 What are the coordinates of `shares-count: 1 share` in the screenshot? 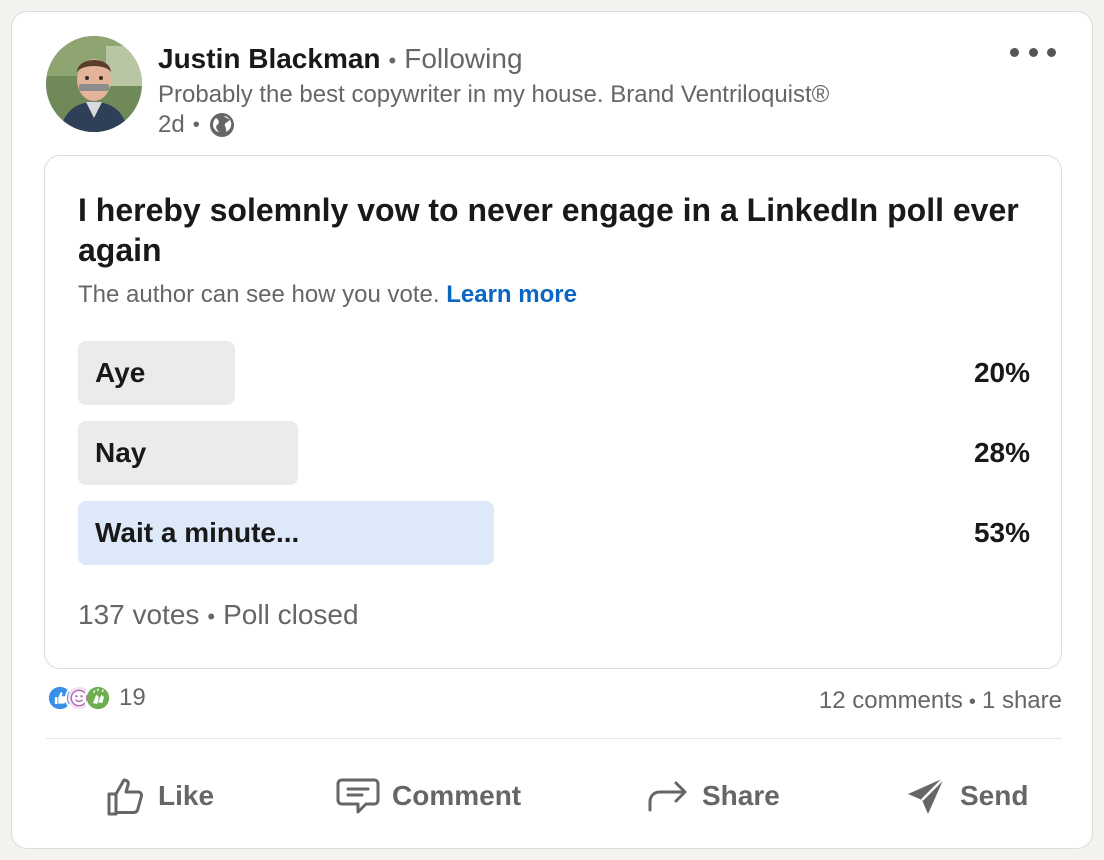 It's located at (1022, 700).